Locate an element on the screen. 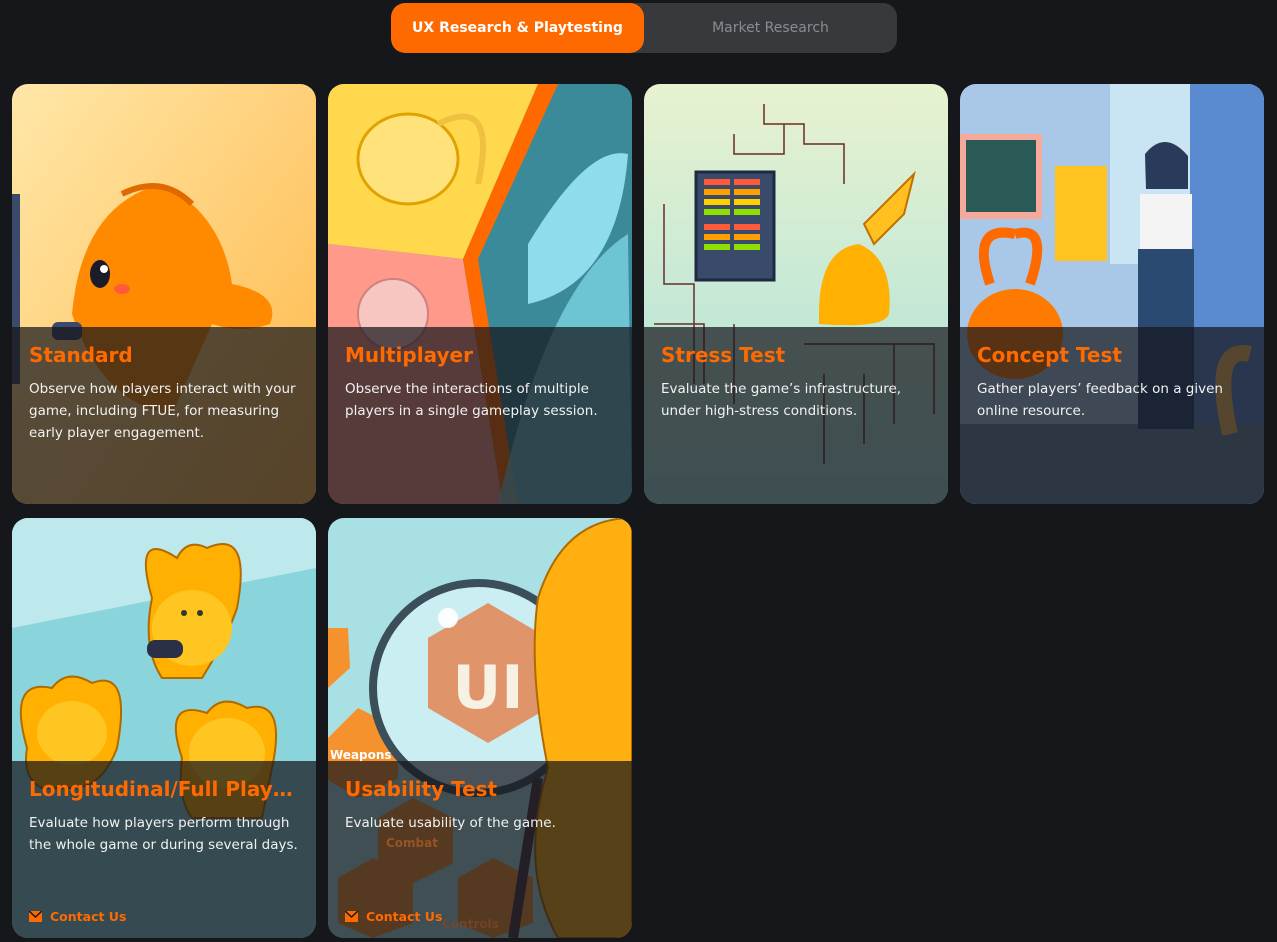 The height and width of the screenshot is (942, 1277). card-title: Concept Test is located at coordinates (1049, 355).